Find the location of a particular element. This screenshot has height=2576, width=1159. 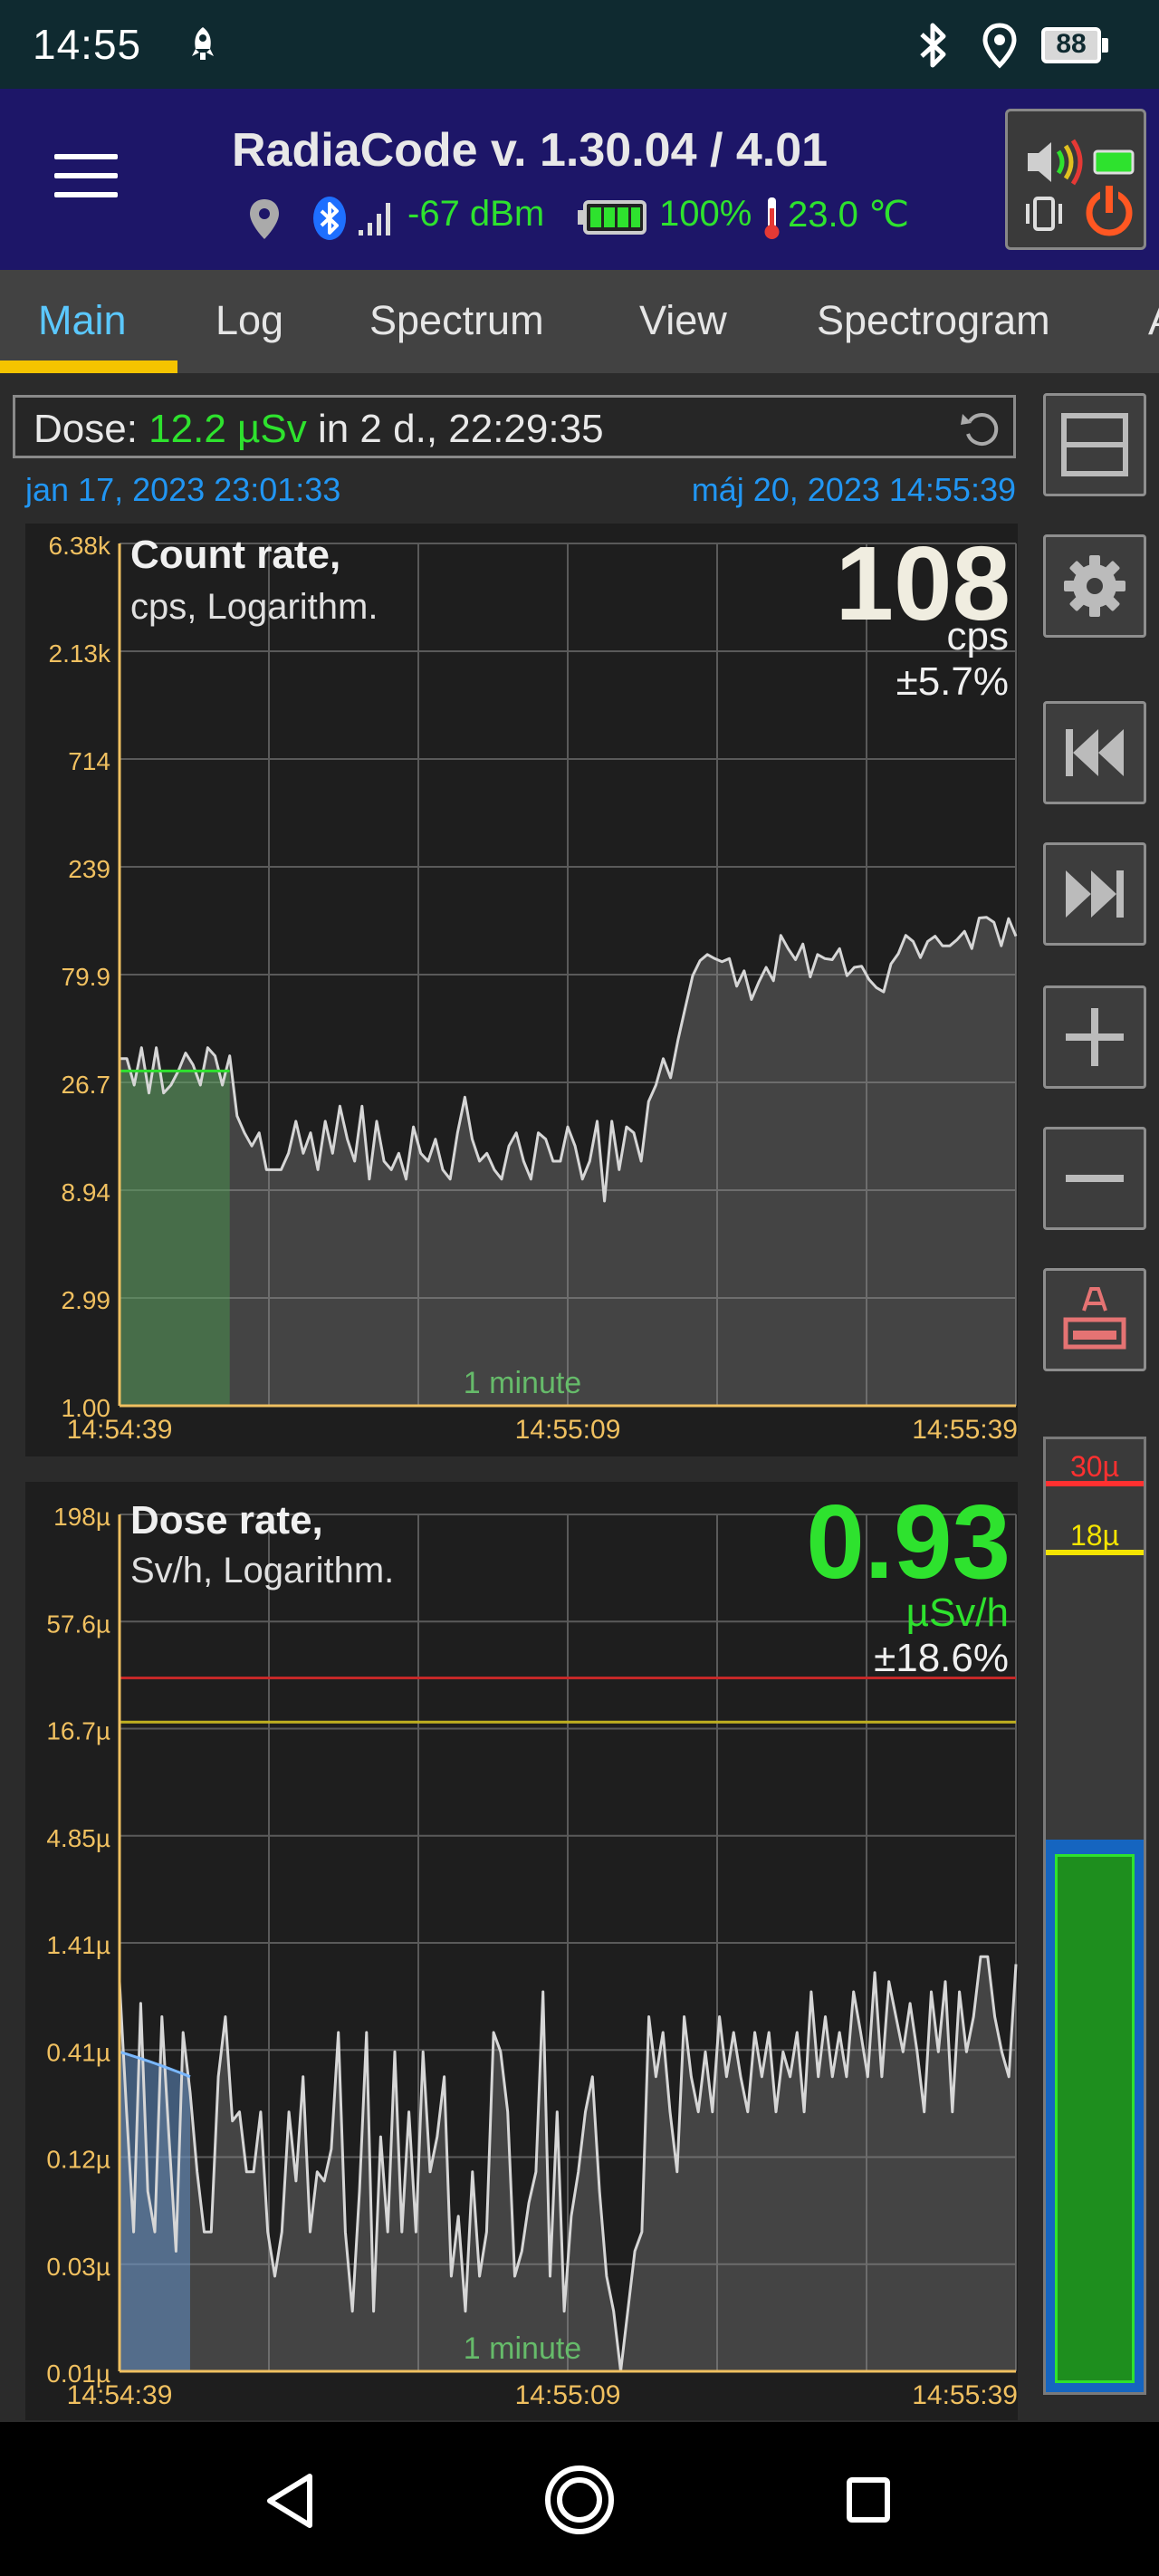

y-tick-label: 57.6µ is located at coordinates (78, 1624).